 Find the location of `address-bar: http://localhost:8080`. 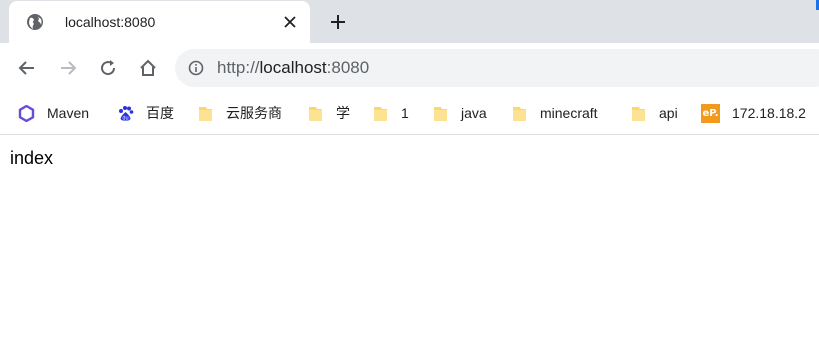

address-bar: http://localhost:8080 is located at coordinates (497, 68).